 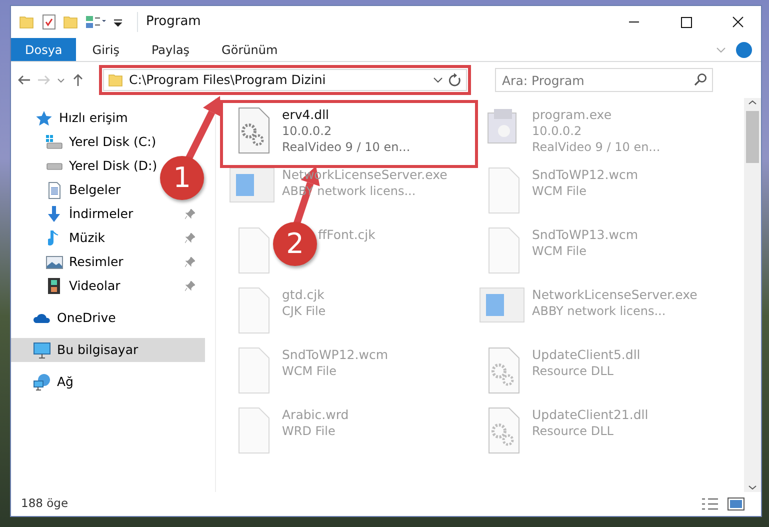 What do you see at coordinates (54, 238) in the screenshot?
I see `music-note-icon` at bounding box center [54, 238].